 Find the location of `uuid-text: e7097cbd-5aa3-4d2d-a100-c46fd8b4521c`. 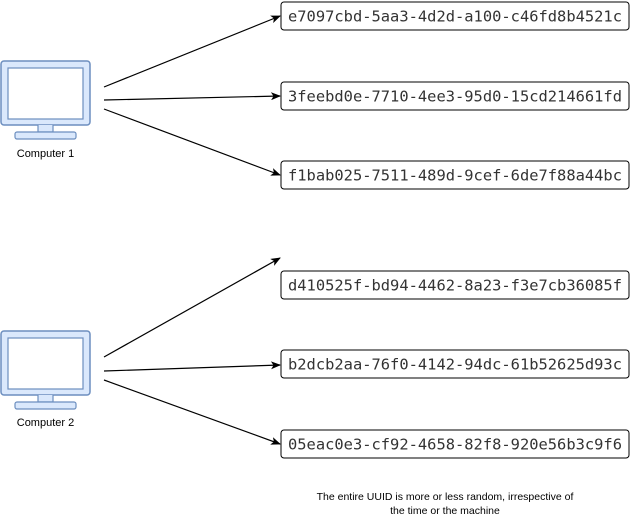

uuid-text: e7097cbd-5aa3-4d2d-a100-c46fd8b4521c is located at coordinates (455, 17).